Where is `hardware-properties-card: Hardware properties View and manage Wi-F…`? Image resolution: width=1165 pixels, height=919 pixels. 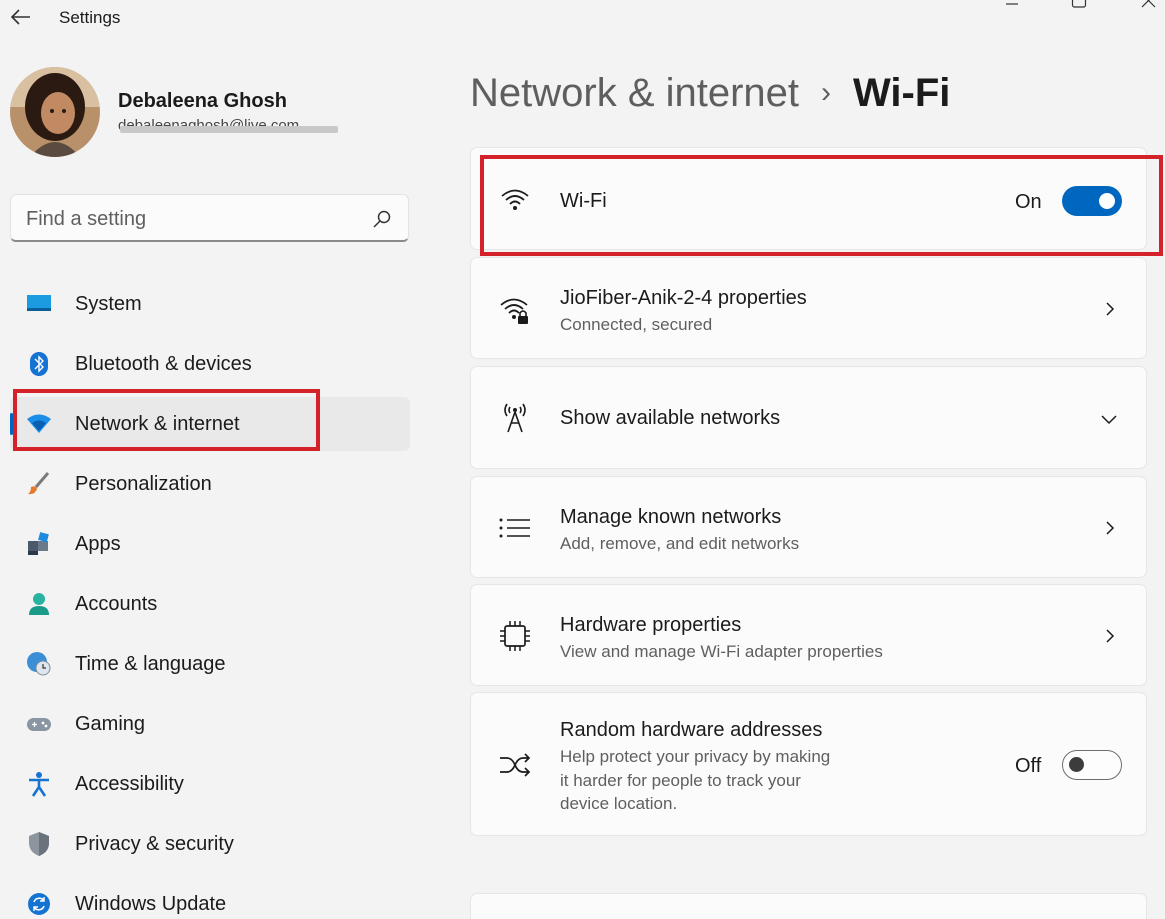
hardware-properties-card: Hardware properties View and manage Wi-F… is located at coordinates (808, 635).